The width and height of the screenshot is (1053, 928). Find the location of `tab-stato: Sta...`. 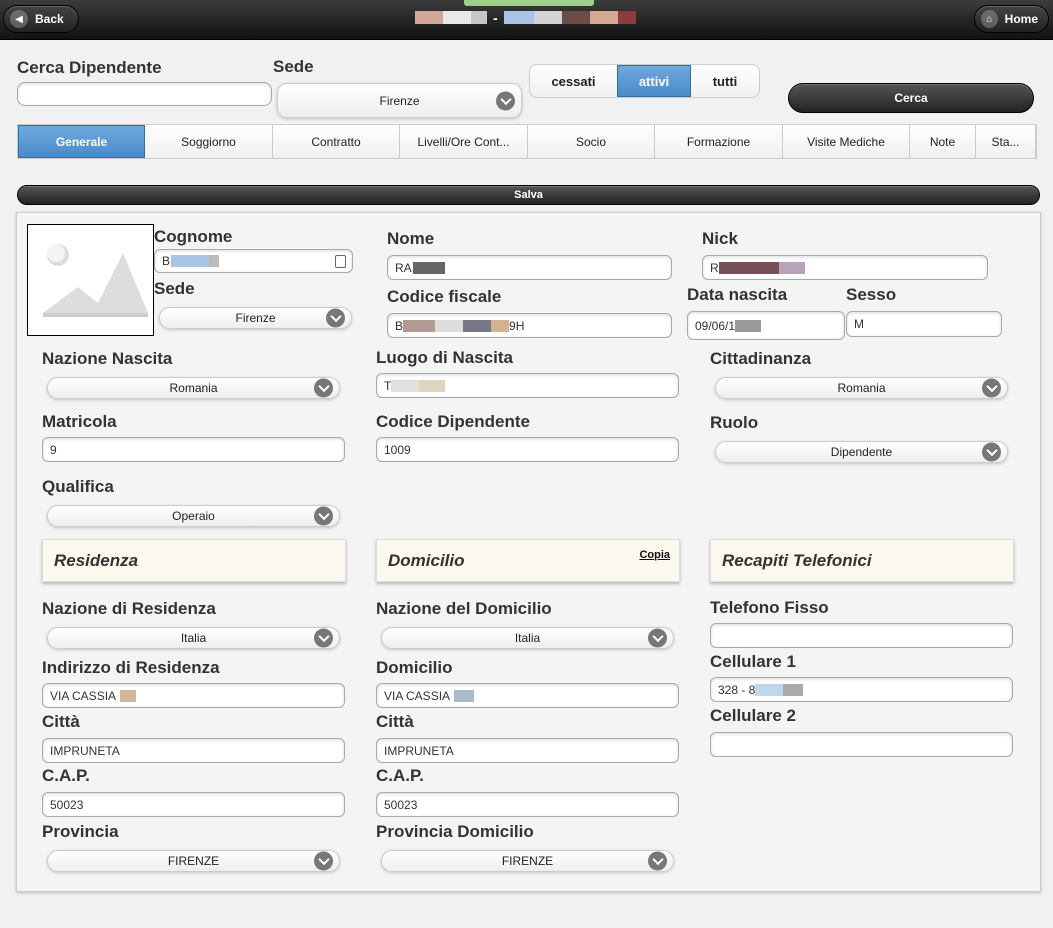

tab-stato: Sta... is located at coordinates (1006, 141).